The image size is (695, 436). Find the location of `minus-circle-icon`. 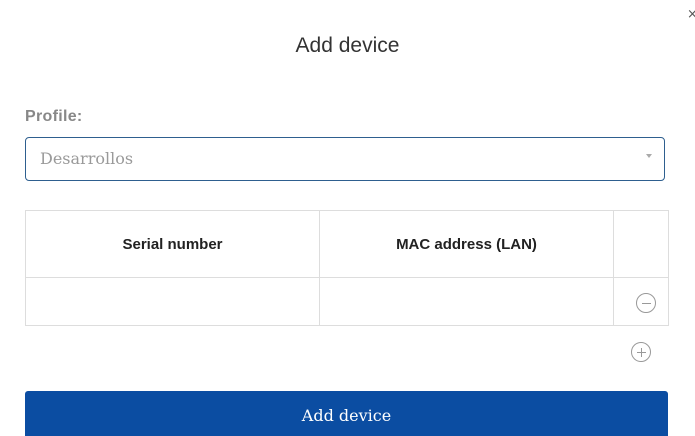

minus-circle-icon is located at coordinates (646, 303).